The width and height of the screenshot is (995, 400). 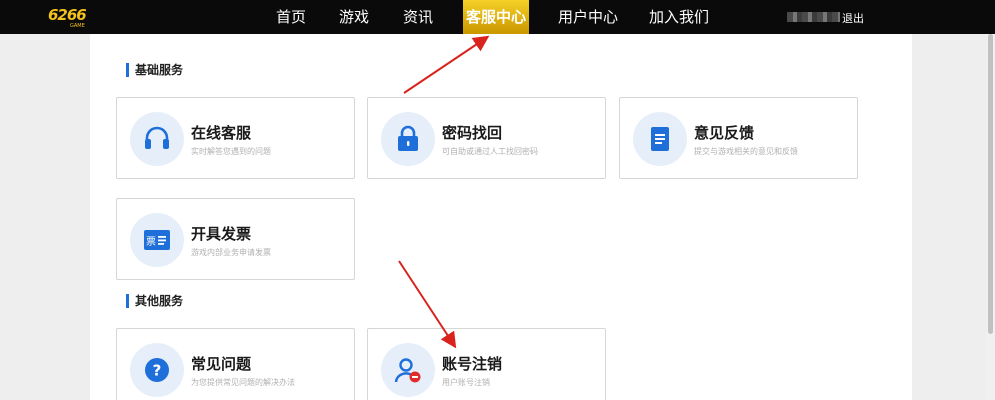 I want to click on card-account-deletion: 账号注销 用户账号注销, so click(x=486, y=364).